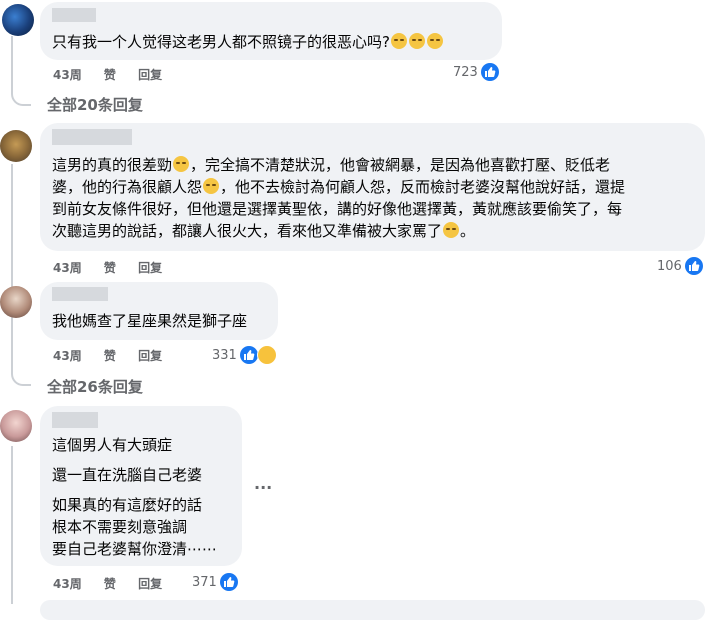 The height and width of the screenshot is (620, 712). I want to click on comment-bubble: 我他媽查了星座果然是獅子座, so click(159, 311).